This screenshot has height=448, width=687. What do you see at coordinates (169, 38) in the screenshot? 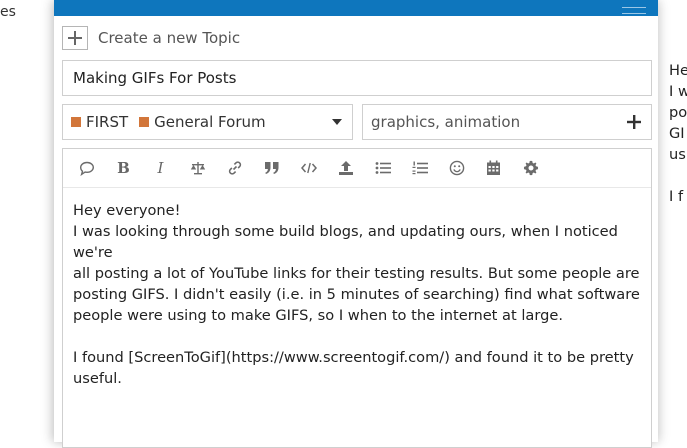
I see `composer-action-title: Create a new Topic` at bounding box center [169, 38].